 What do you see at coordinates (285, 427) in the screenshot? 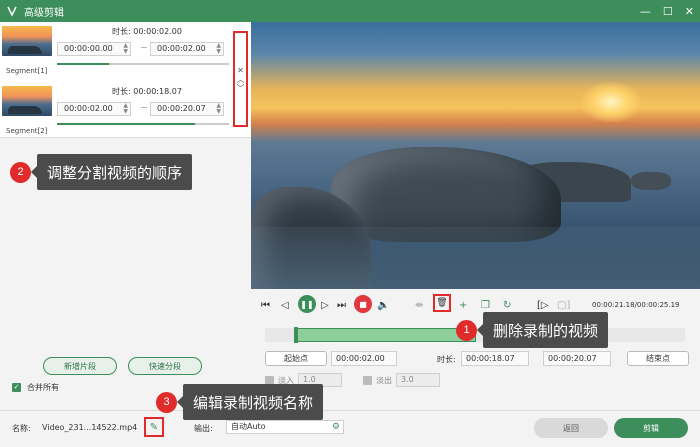
I see `output-select: 自动Auto ⚙` at bounding box center [285, 427].